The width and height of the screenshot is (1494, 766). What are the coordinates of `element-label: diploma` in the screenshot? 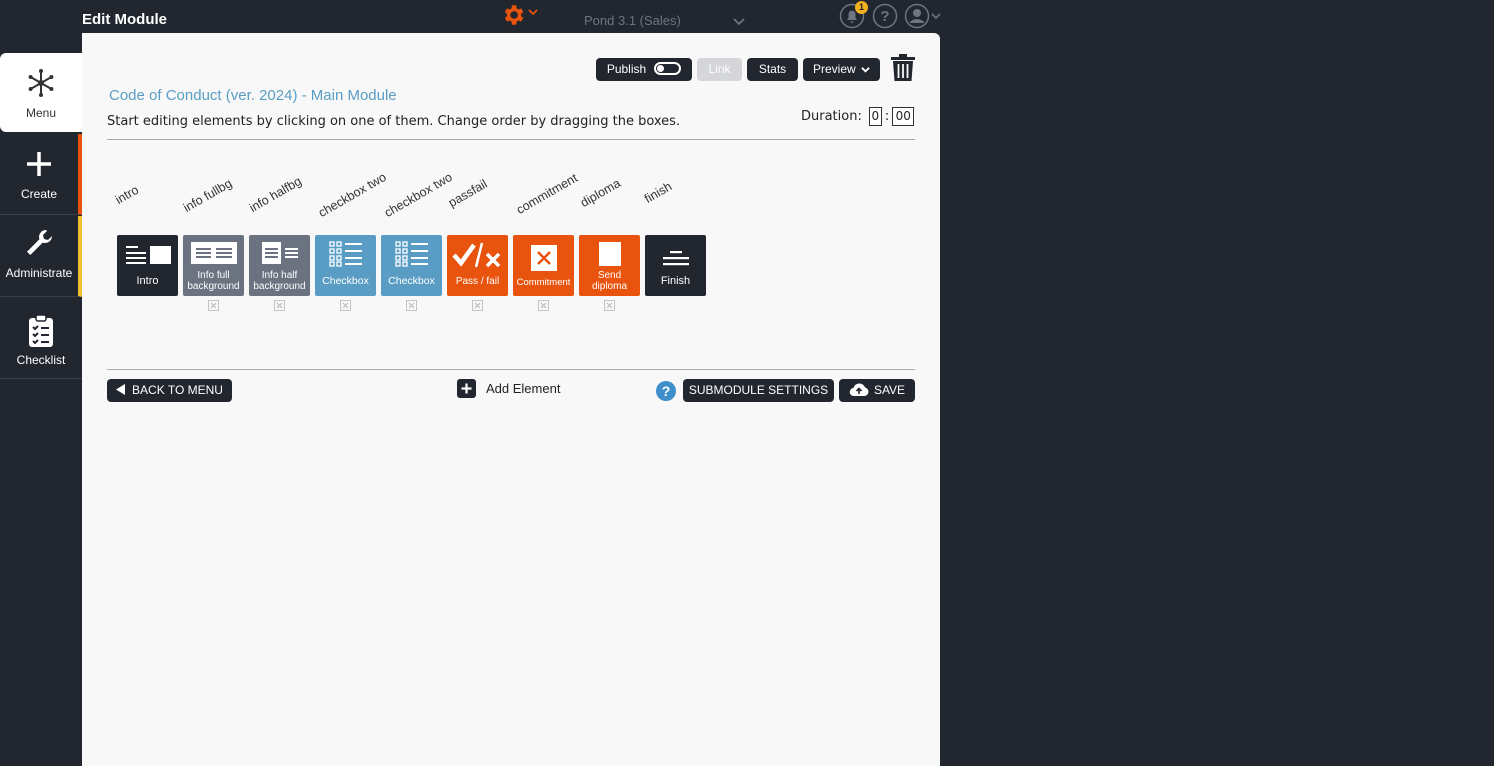 It's located at (600, 192).